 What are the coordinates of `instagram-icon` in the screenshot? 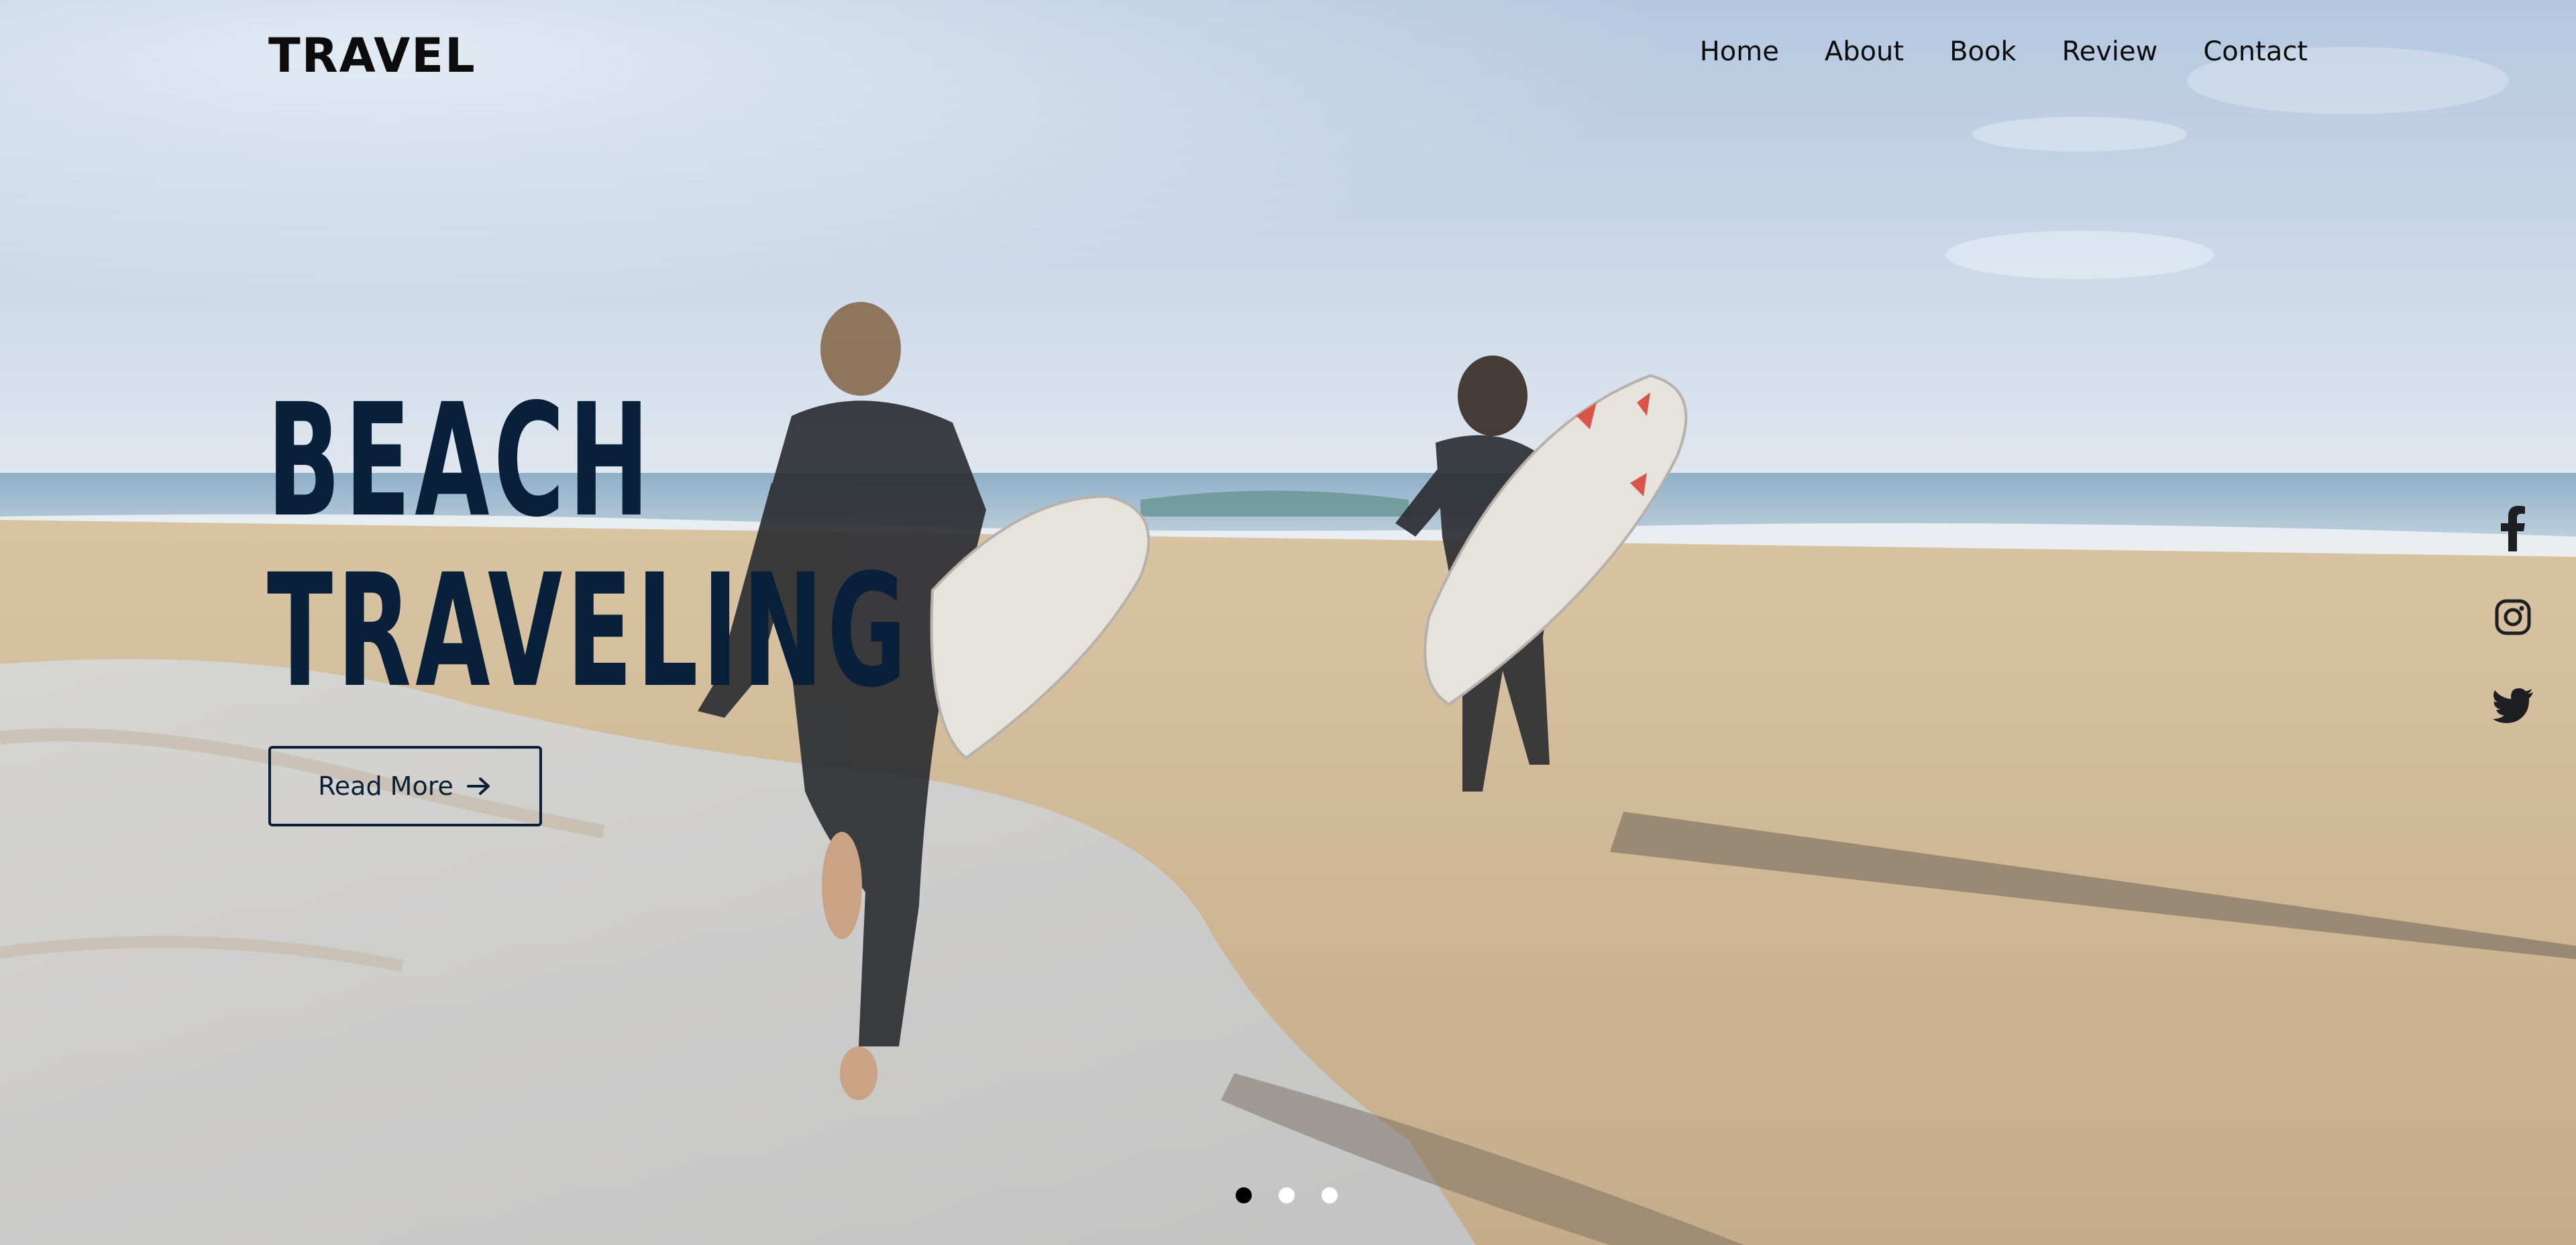 It's located at (2512, 617).